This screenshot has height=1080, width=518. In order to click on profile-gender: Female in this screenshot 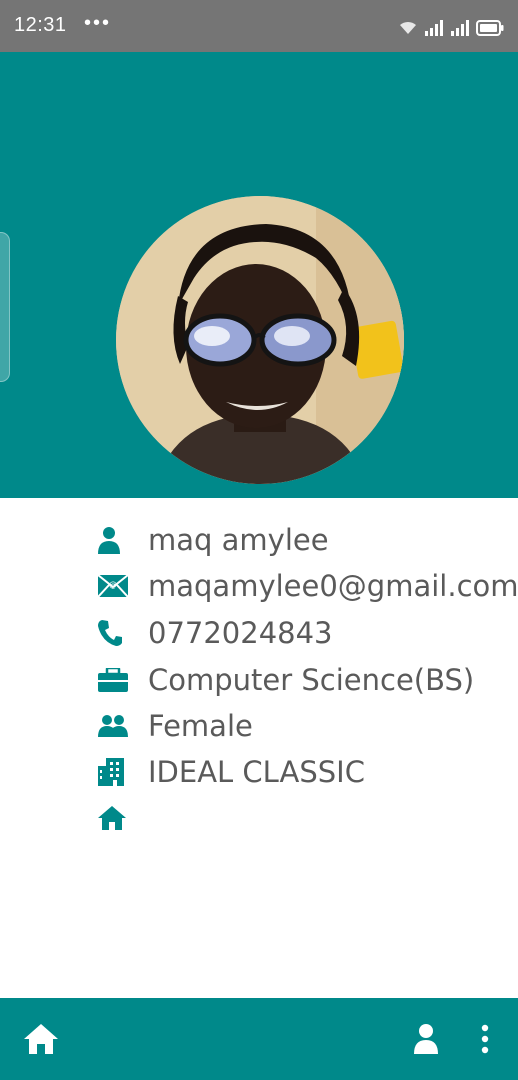, I will do `click(200, 726)`.